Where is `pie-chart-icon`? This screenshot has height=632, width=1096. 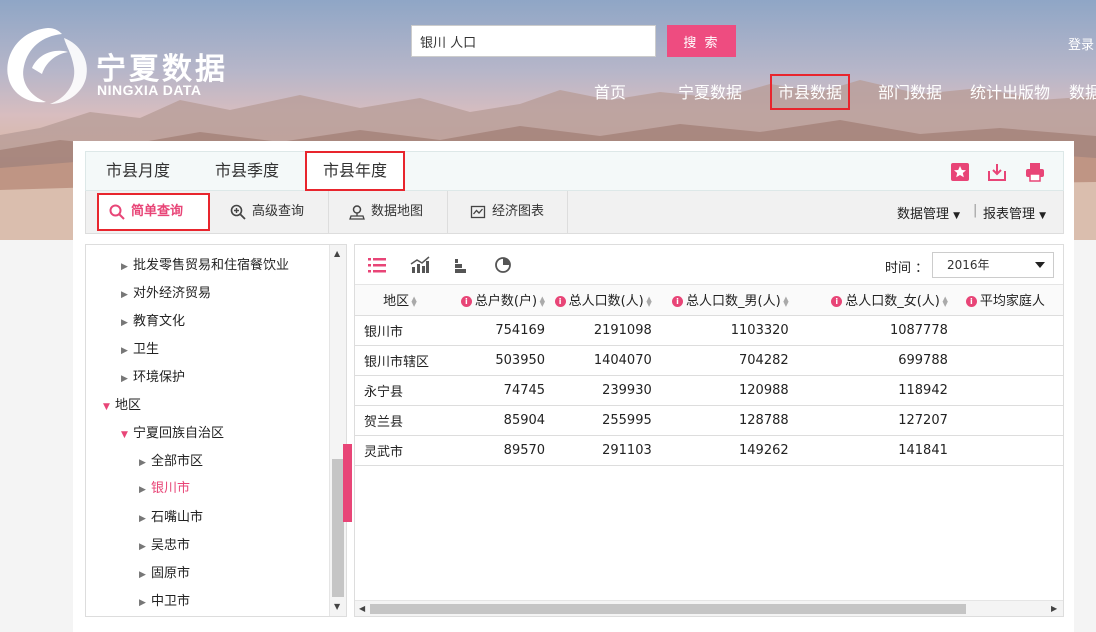 pie-chart-icon is located at coordinates (503, 265).